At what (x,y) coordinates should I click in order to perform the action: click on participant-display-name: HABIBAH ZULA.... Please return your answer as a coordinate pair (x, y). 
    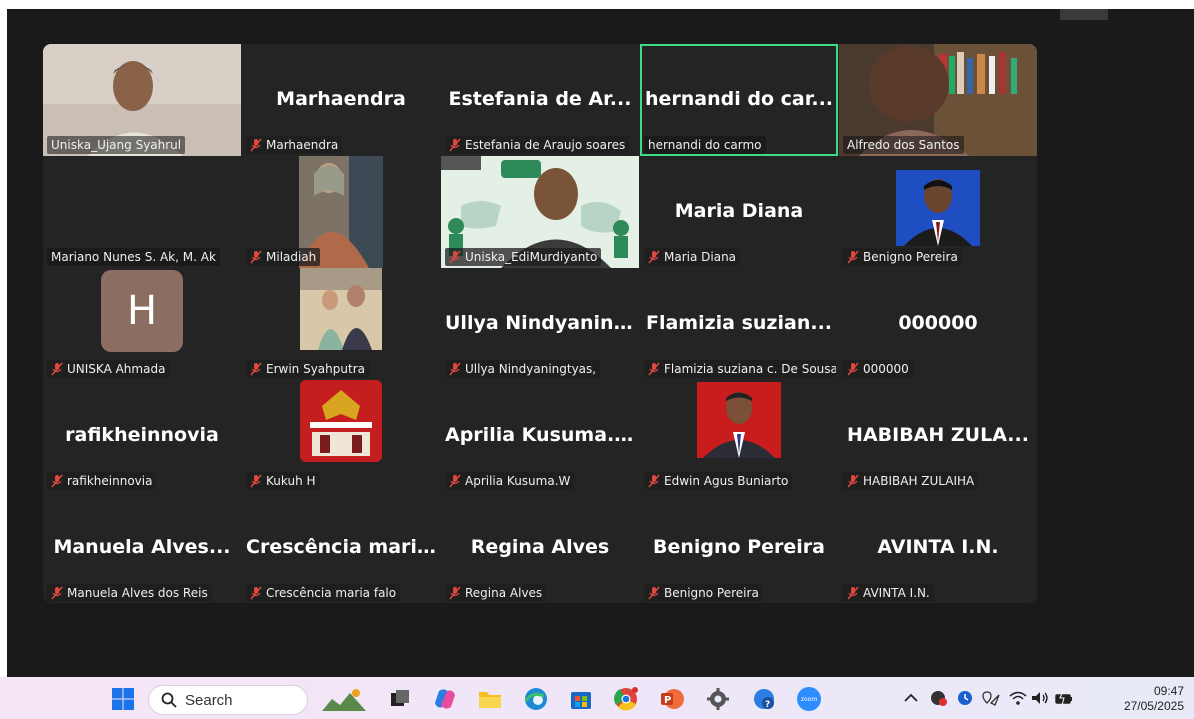
    Looking at the image, I should click on (938, 435).